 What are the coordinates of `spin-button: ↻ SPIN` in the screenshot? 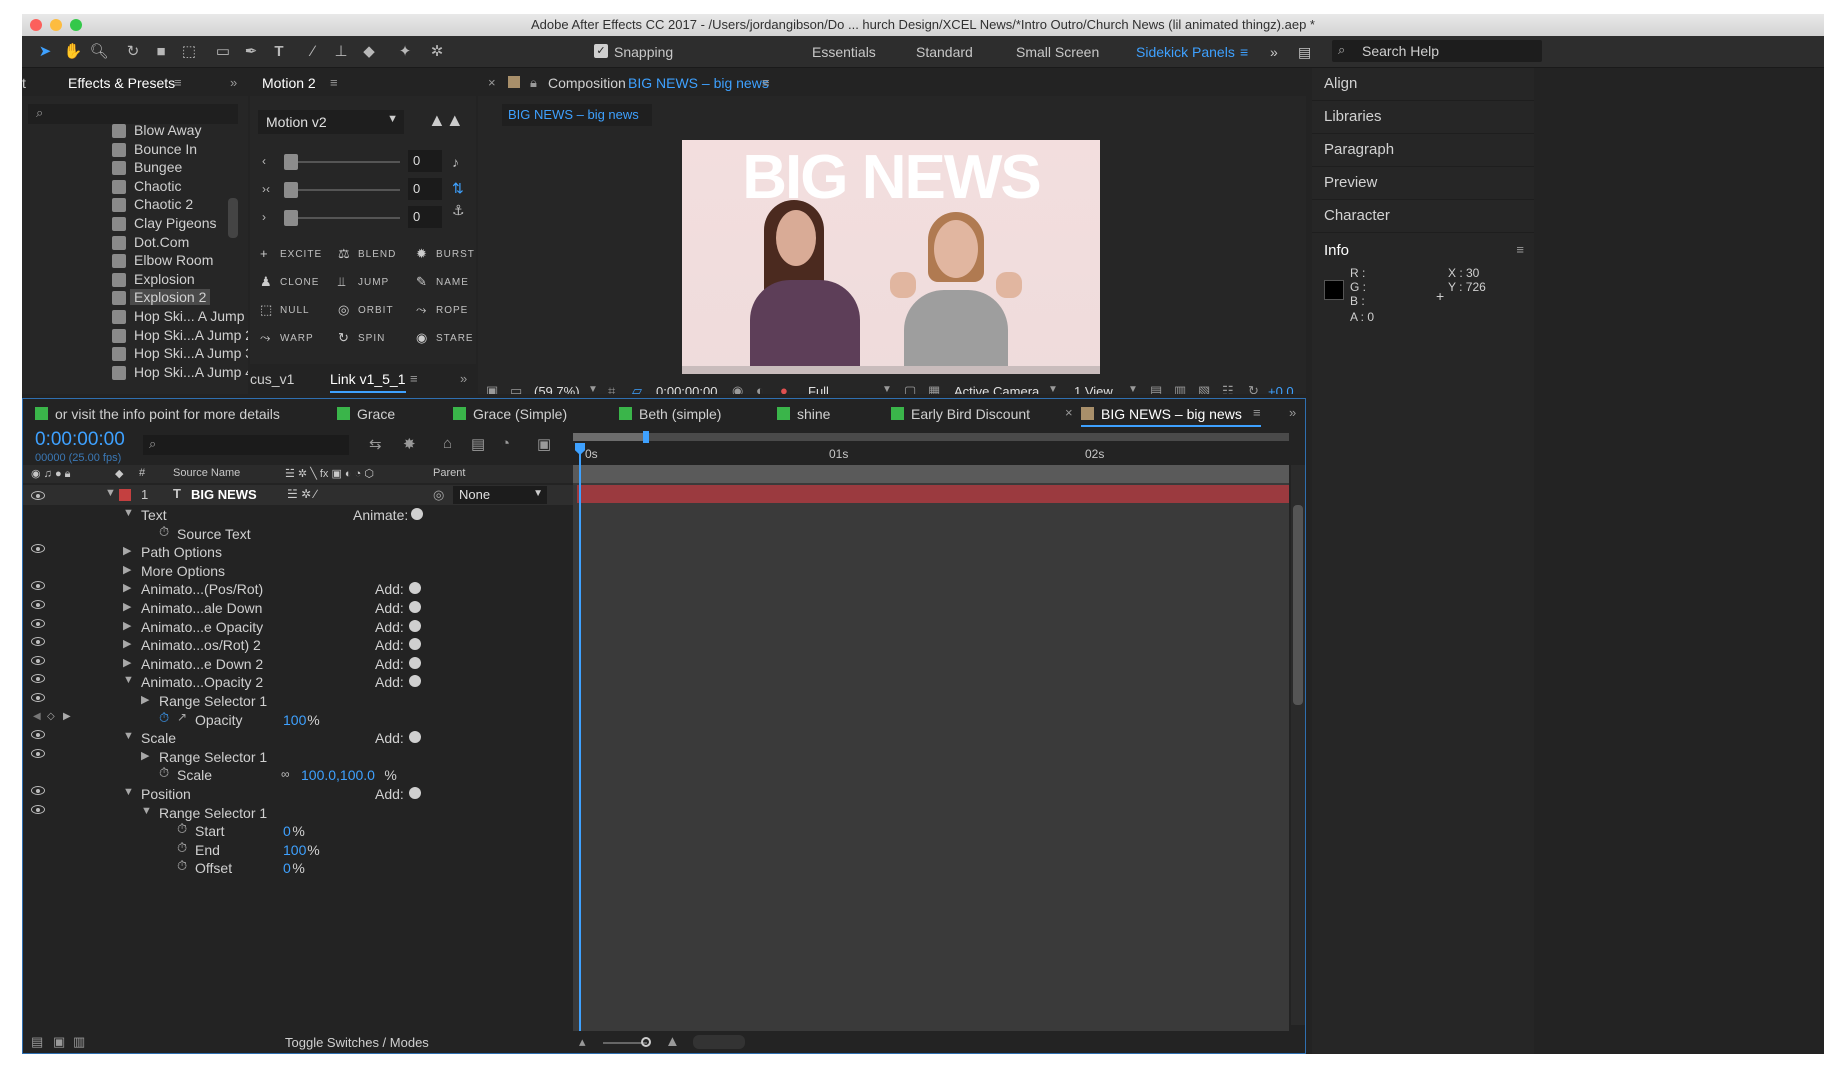 It's located at (372, 339).